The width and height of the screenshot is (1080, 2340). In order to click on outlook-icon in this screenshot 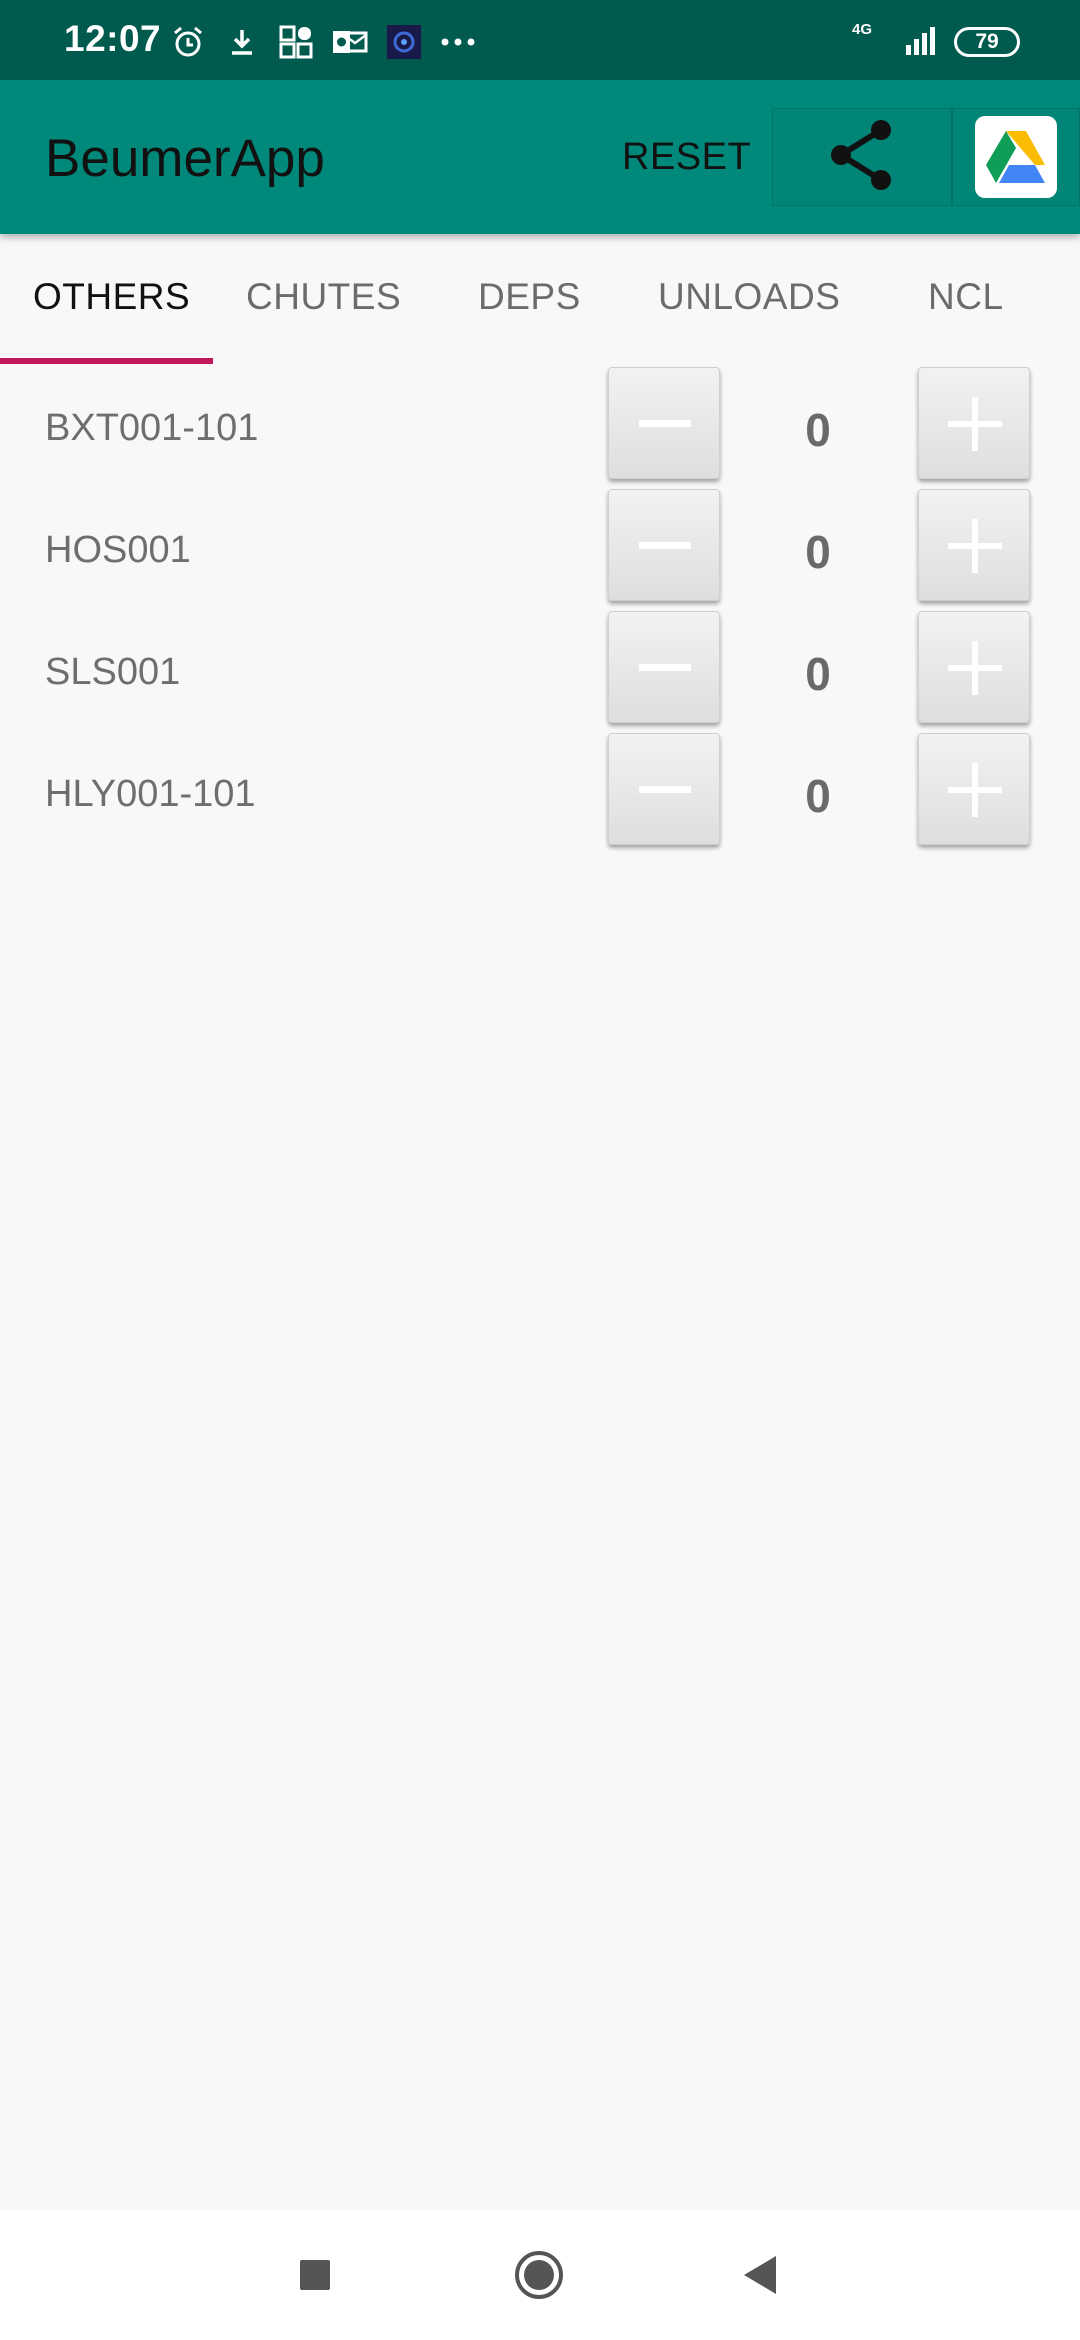, I will do `click(350, 42)`.